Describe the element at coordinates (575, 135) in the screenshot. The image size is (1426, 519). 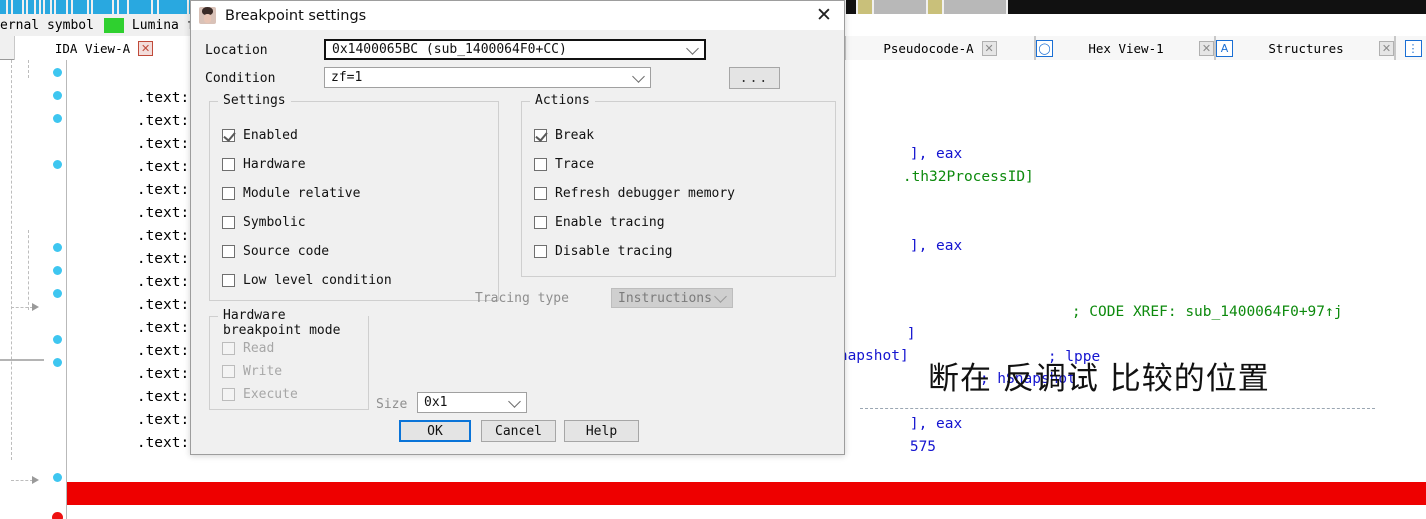
I see `checkbox-label: Break` at that location.